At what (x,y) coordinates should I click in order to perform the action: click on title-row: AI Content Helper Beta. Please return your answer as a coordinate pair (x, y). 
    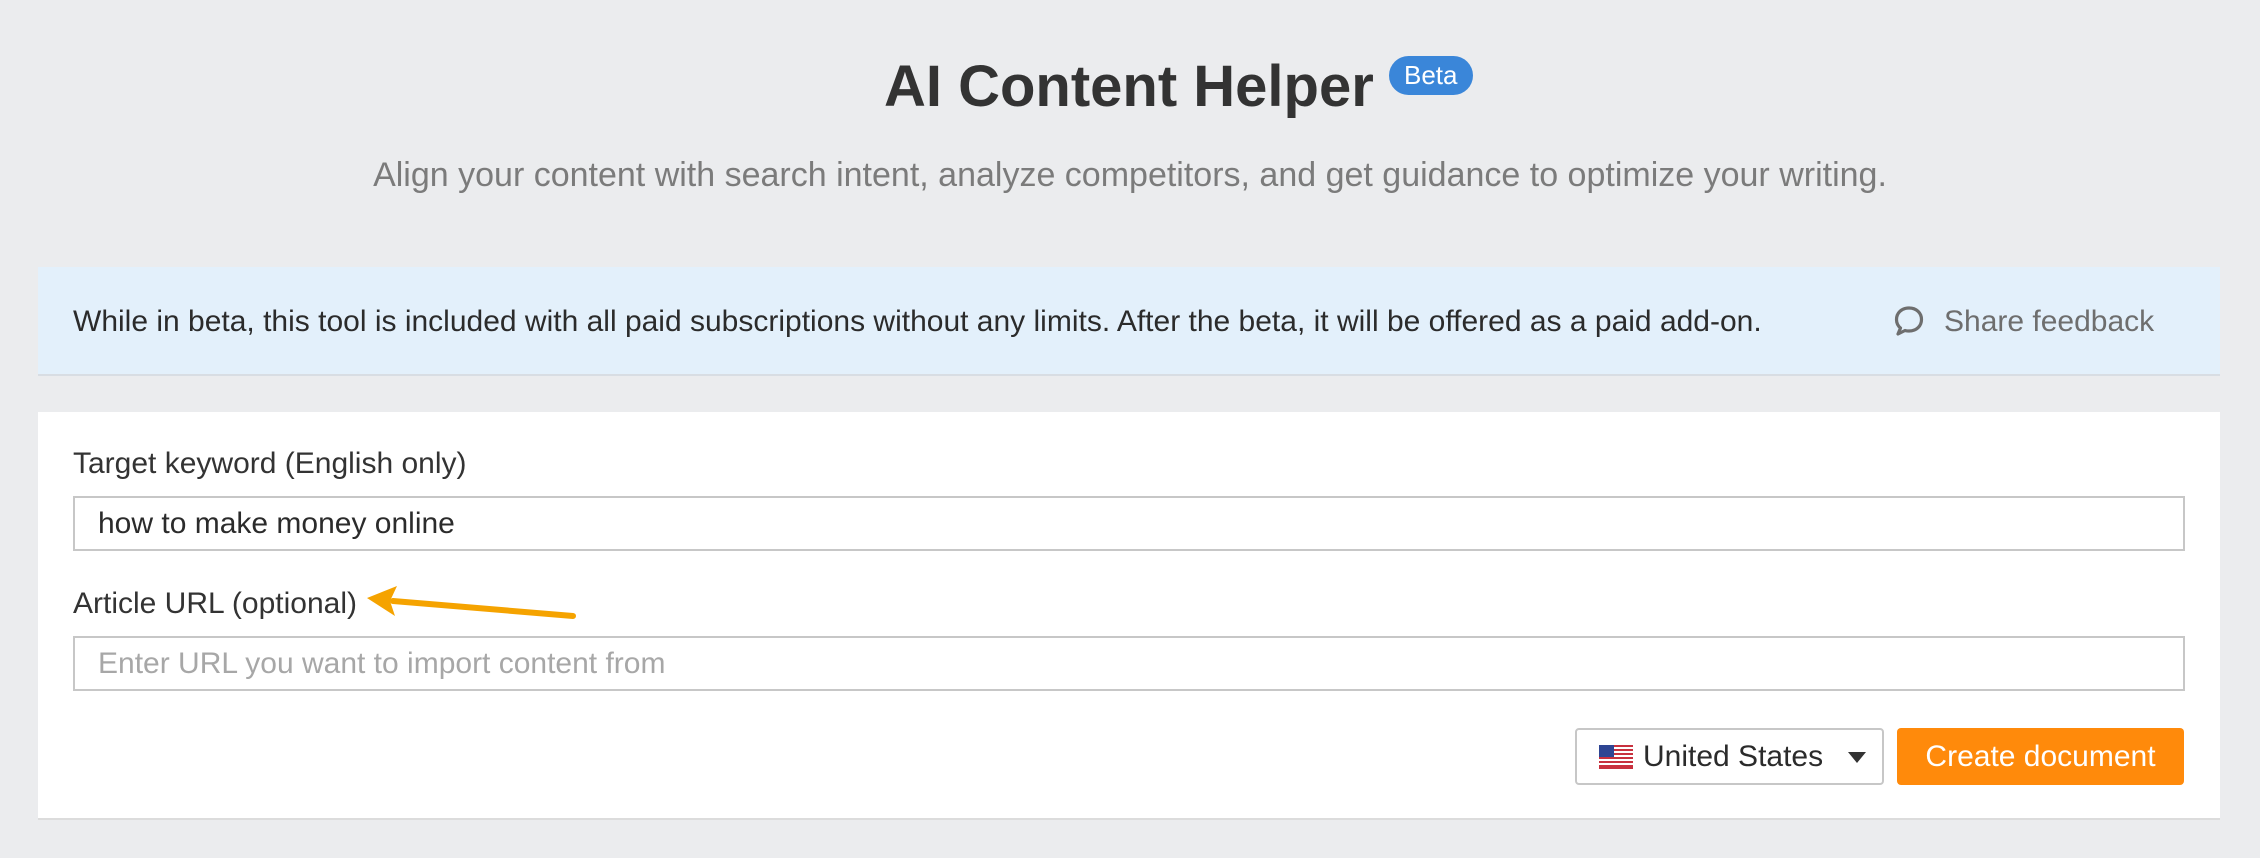
    Looking at the image, I should click on (1130, 87).